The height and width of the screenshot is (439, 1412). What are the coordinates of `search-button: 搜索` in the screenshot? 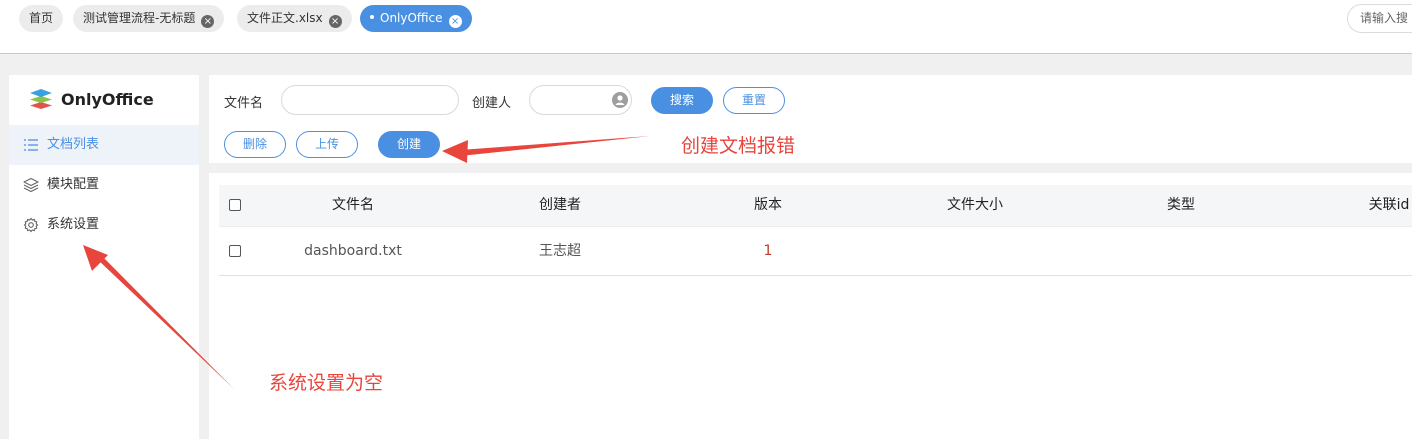 It's located at (682, 100).